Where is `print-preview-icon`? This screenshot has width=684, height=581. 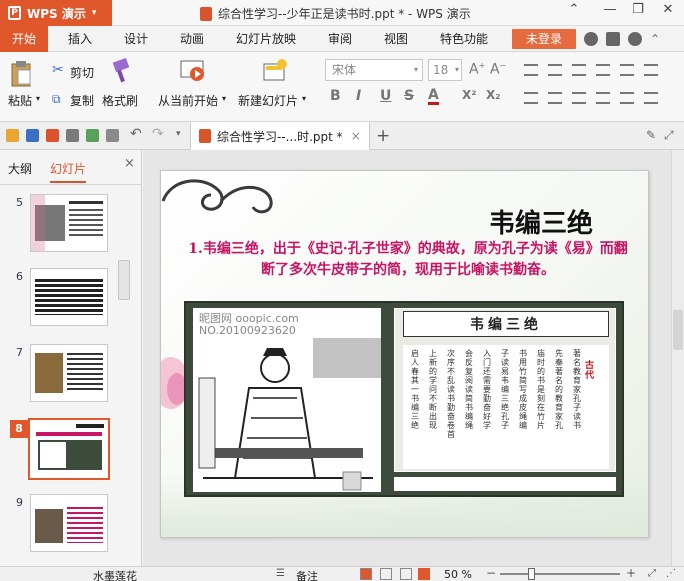 print-preview-icon is located at coordinates (92, 135).